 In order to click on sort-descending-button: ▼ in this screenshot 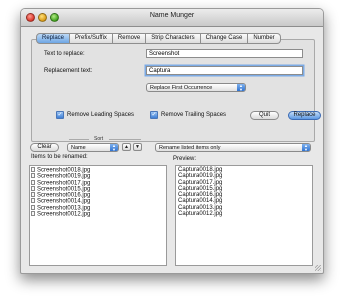, I will do `click(137, 147)`.